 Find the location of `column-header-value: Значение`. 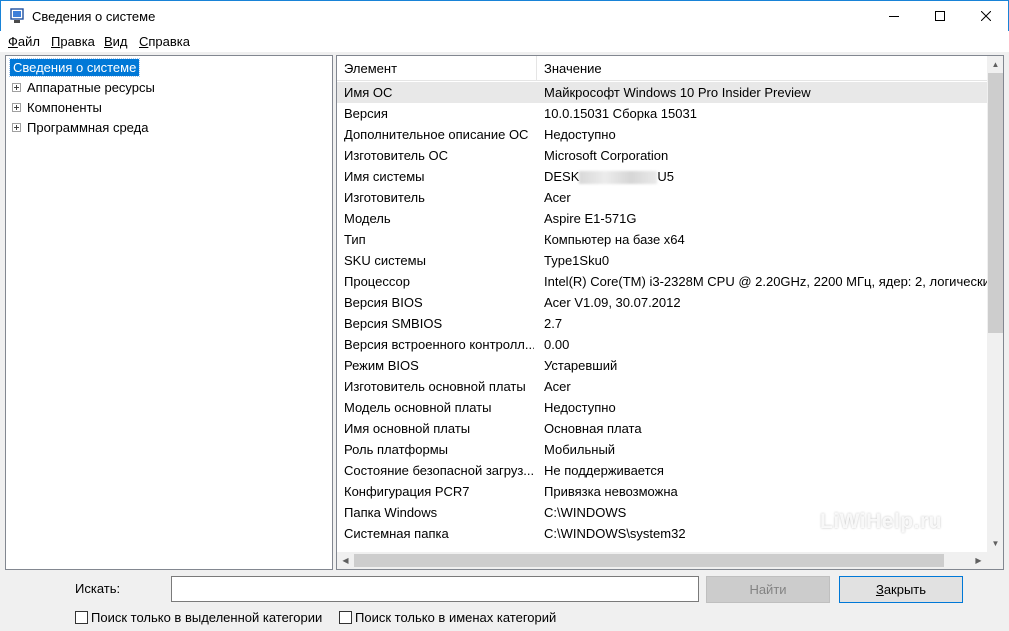

column-header-value: Значение is located at coordinates (762, 68).